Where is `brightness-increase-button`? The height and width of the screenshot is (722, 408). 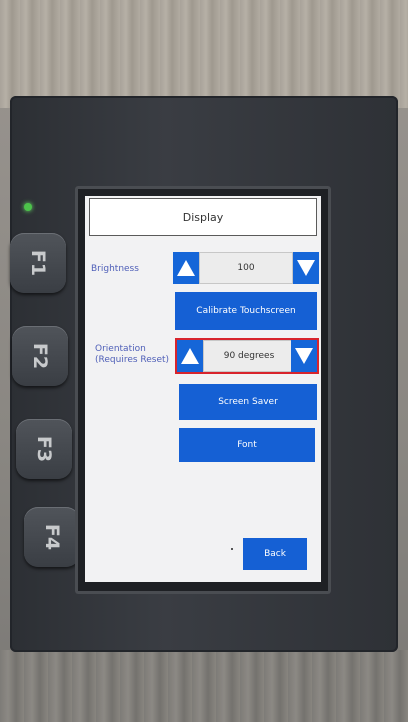 brightness-increase-button is located at coordinates (186, 268).